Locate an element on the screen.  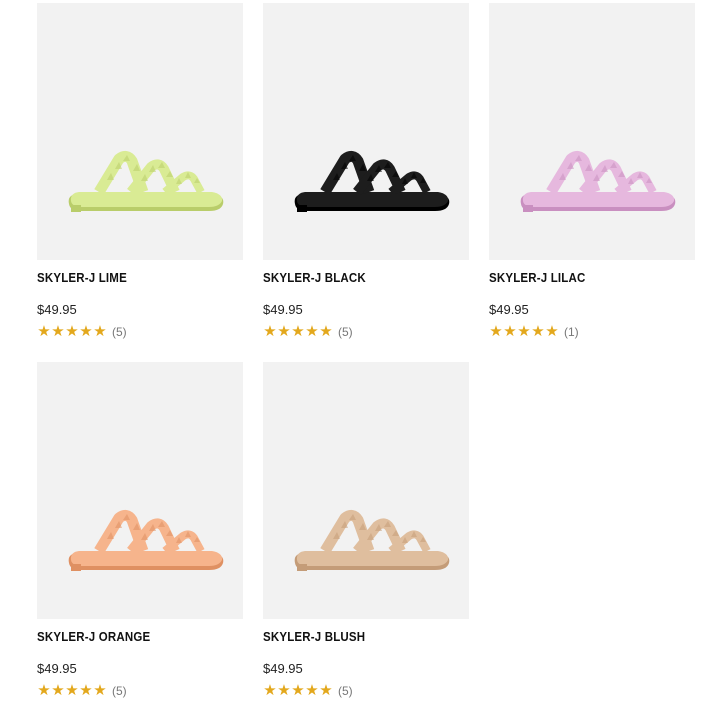
product-card: SKYLER-J ORANGE $49.95 ★ ★ ★ ★ ★ (5) is located at coordinates (140, 530).